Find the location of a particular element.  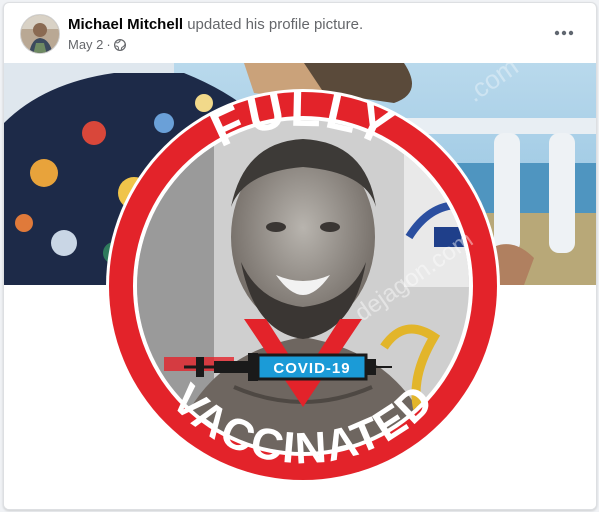

post-date-link: May 2 is located at coordinates (85, 44).